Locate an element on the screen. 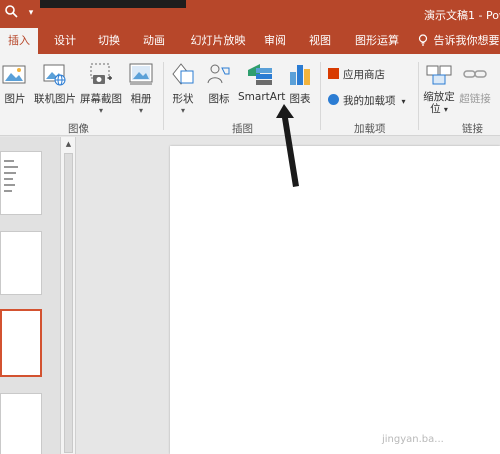 This screenshot has height=454, width=500. zoom-button: 缩放定位 ▾ is located at coordinates (439, 89).